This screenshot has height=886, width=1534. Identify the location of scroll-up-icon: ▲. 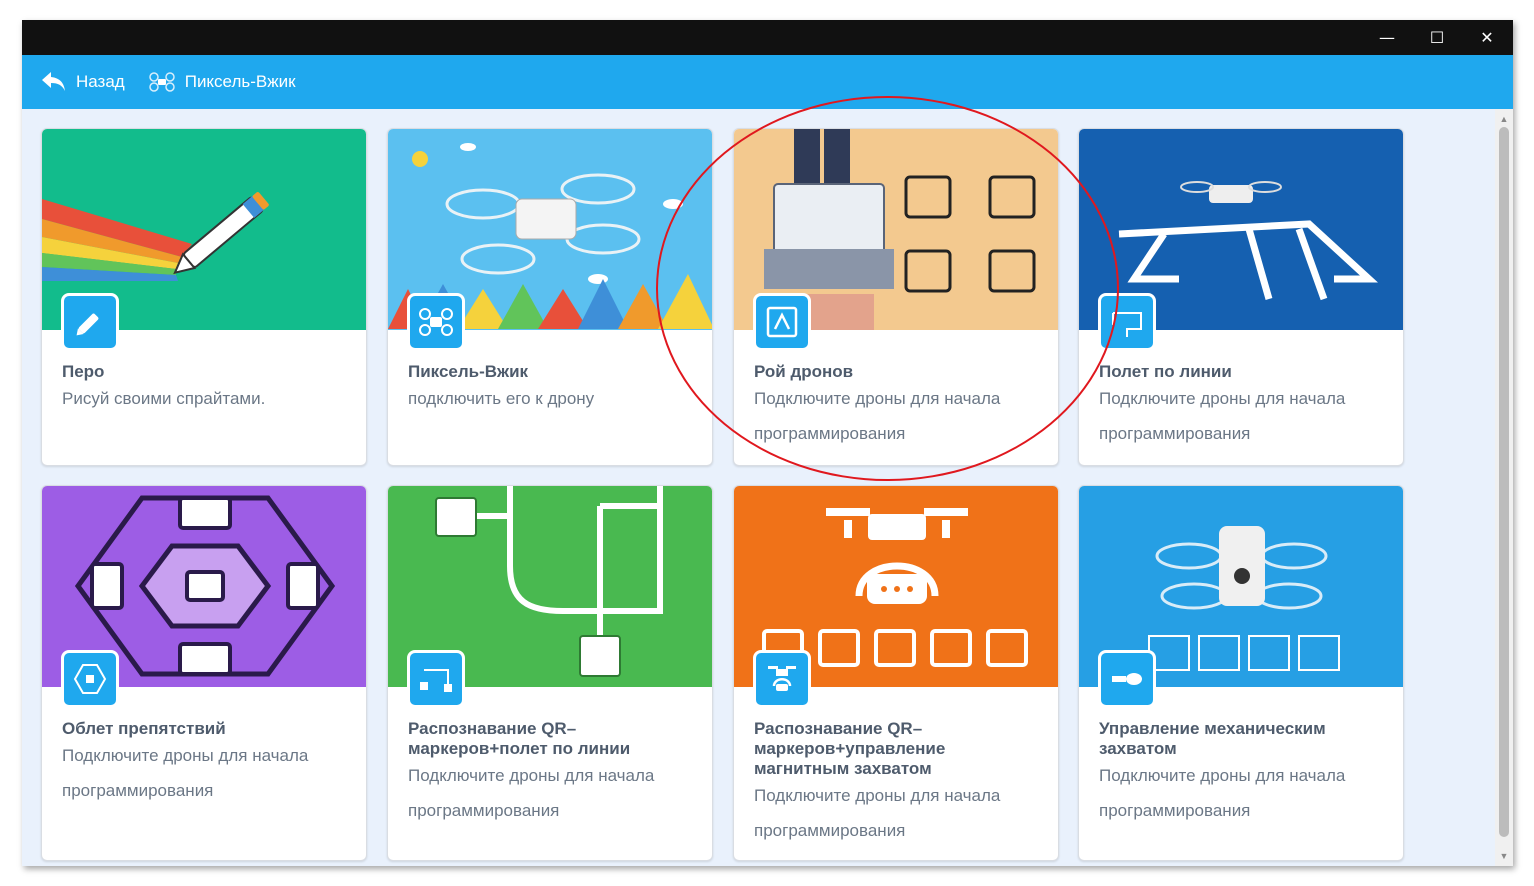
(1504, 119).